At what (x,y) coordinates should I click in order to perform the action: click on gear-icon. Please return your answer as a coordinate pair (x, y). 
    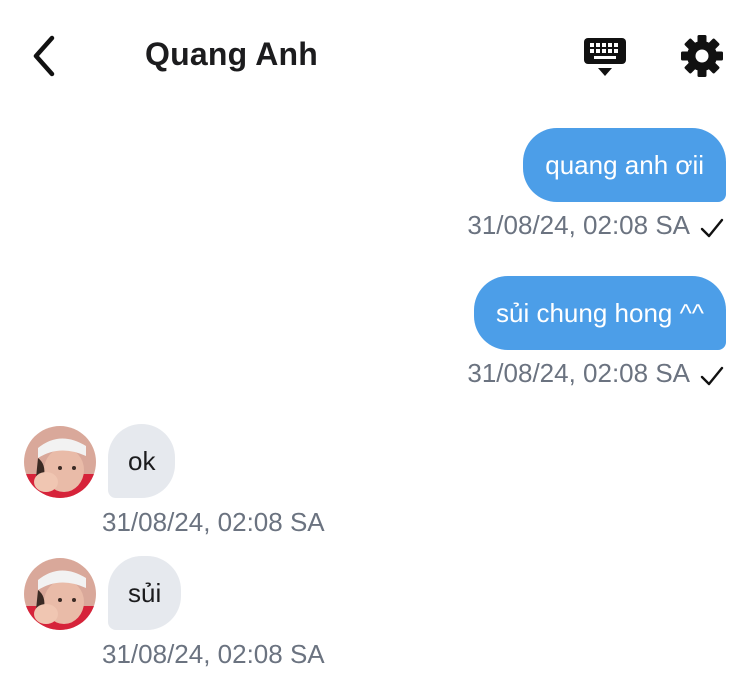
    Looking at the image, I should click on (702, 56).